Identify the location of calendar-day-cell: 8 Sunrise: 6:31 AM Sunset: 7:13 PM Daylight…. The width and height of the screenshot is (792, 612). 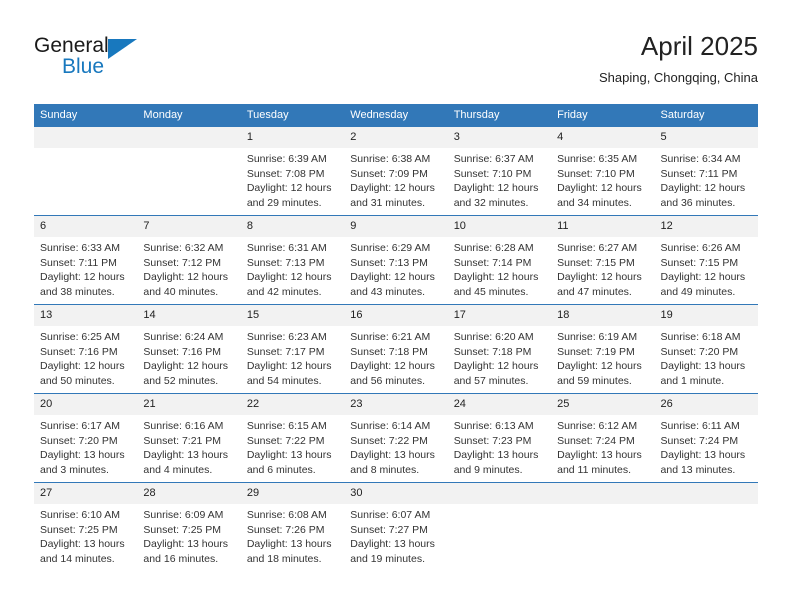
(292, 260).